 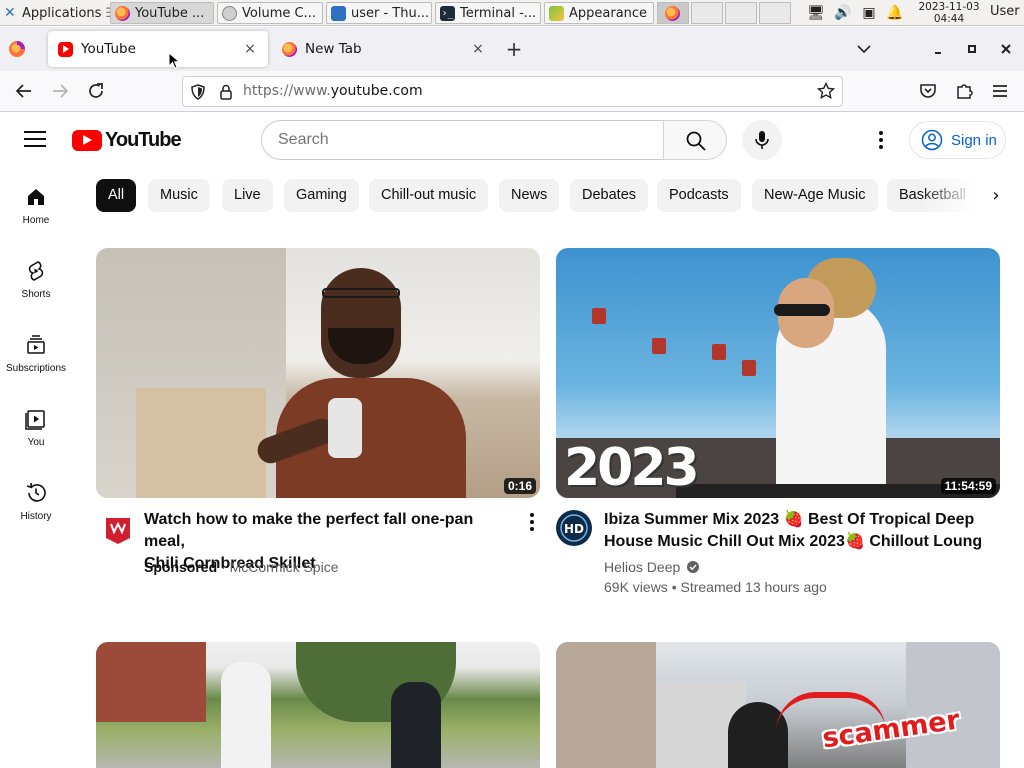 I want to click on app-menu-hamburger-icon, so click(x=1000, y=91).